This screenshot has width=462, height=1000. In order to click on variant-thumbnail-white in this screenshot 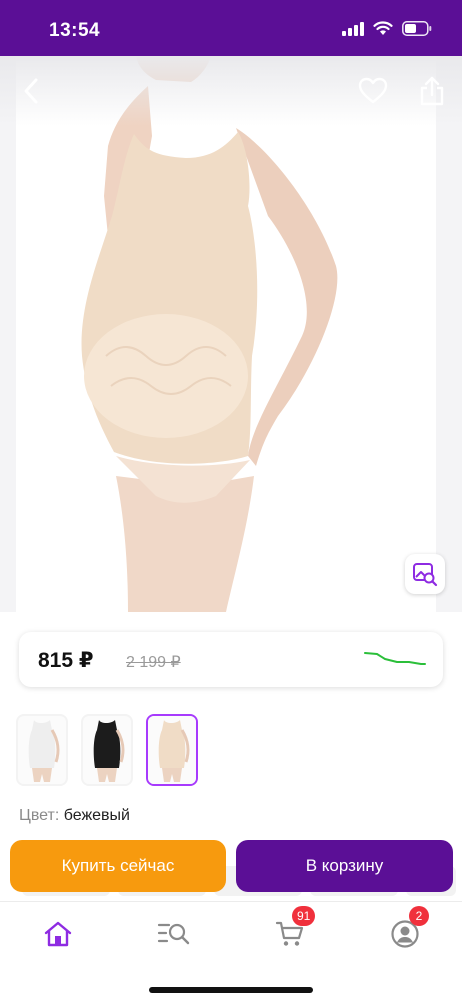, I will do `click(42, 750)`.